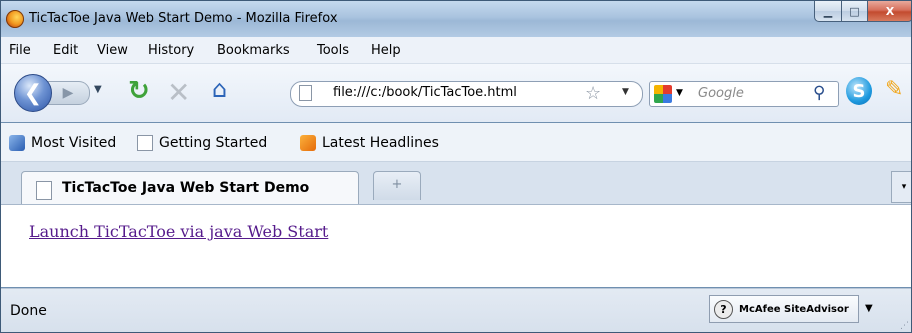 The image size is (912, 333). Describe the element at coordinates (186, 188) in the screenshot. I see `tab-label: TicTacToe Java Web Start Demo` at that location.